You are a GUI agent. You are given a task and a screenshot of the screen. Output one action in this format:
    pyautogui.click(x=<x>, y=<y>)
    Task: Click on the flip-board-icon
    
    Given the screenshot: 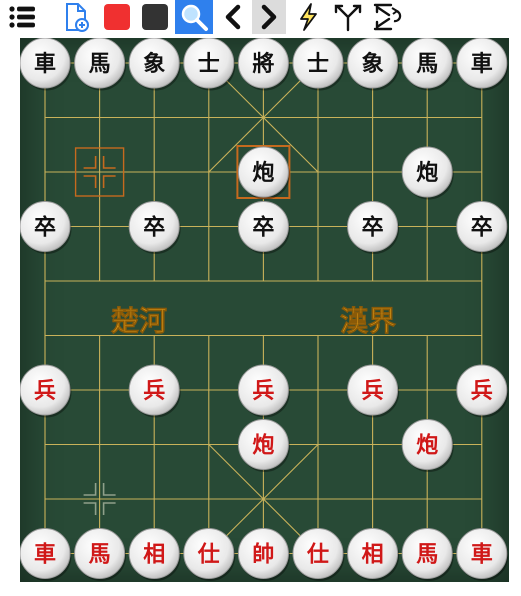 What is the action you would take?
    pyautogui.click(x=387, y=17)
    